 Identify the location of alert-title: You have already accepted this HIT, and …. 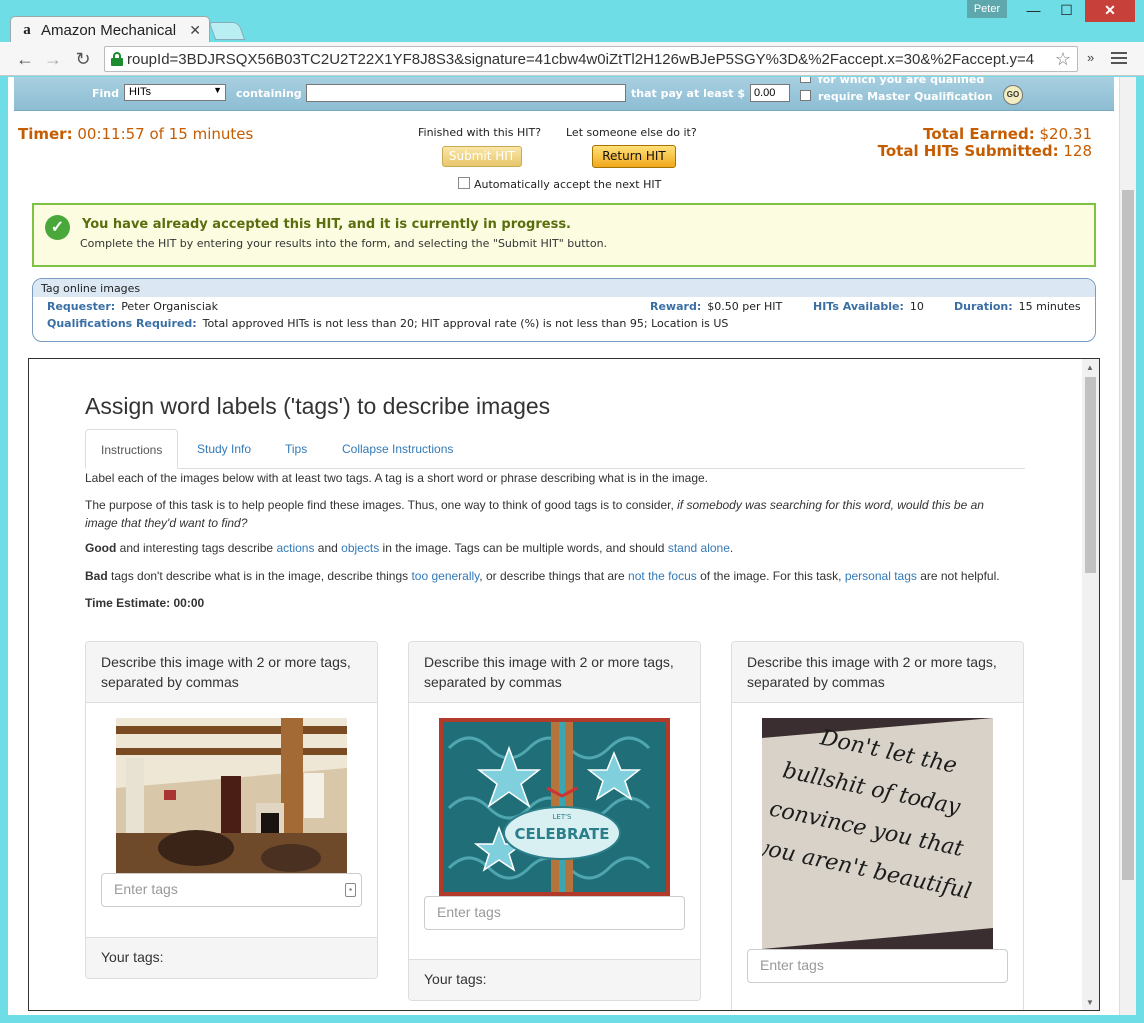
(326, 224).